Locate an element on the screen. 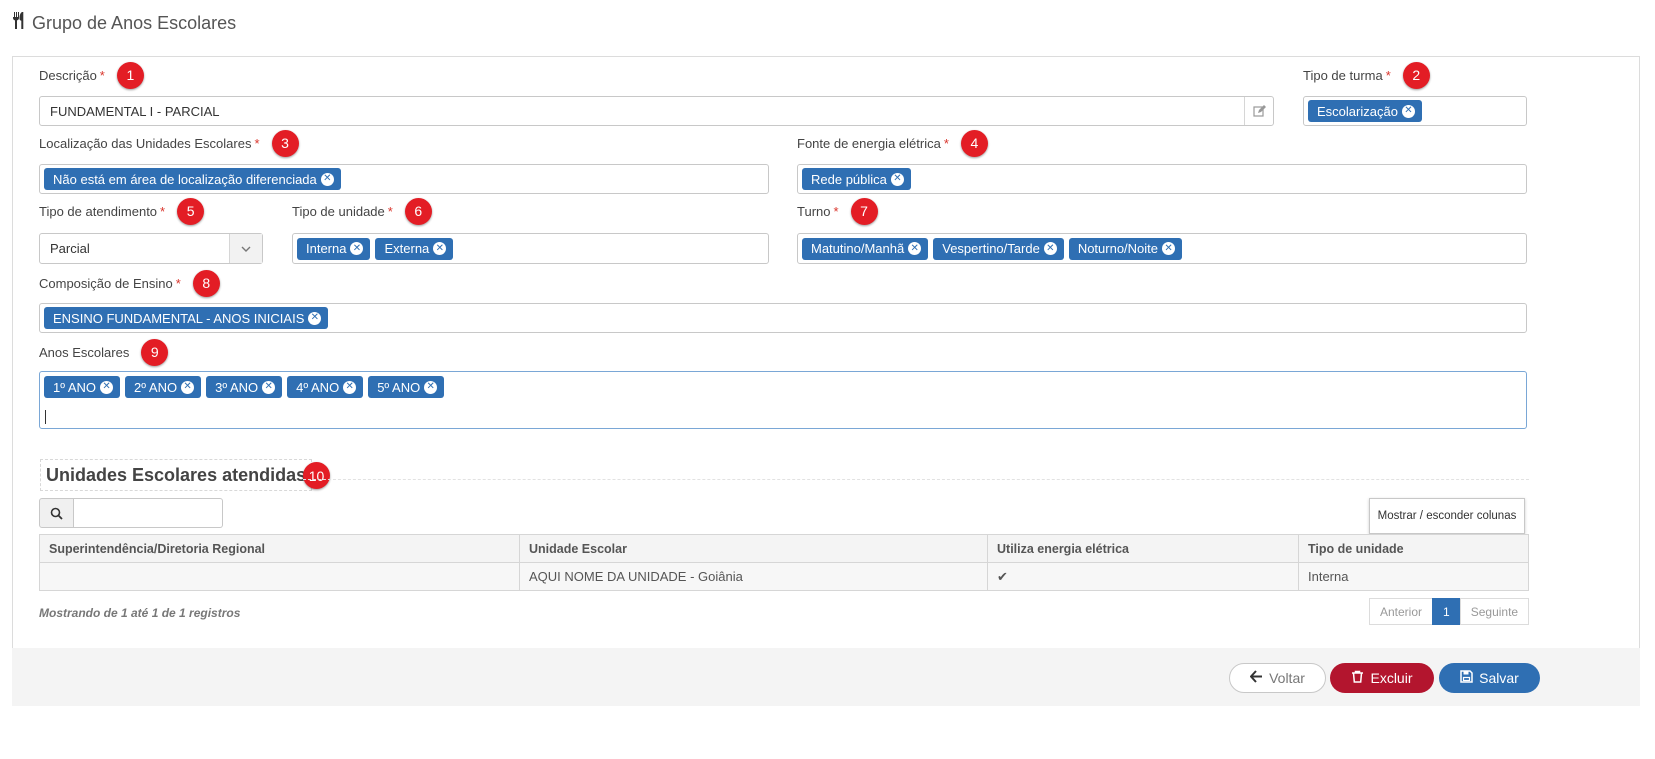 The width and height of the screenshot is (1655, 759). fonte-energia-input: Rede pública ✕ is located at coordinates (1162, 179).